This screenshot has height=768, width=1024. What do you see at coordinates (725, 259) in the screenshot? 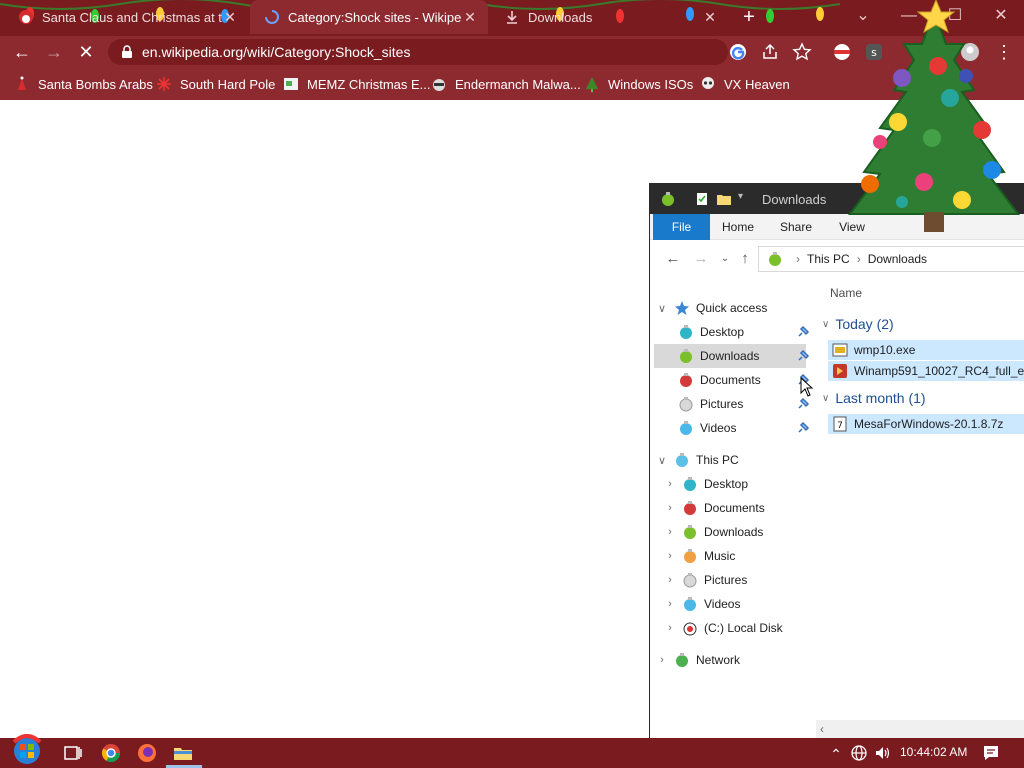
I see `recent-locations-chevron-icon: ⌄` at bounding box center [725, 259].